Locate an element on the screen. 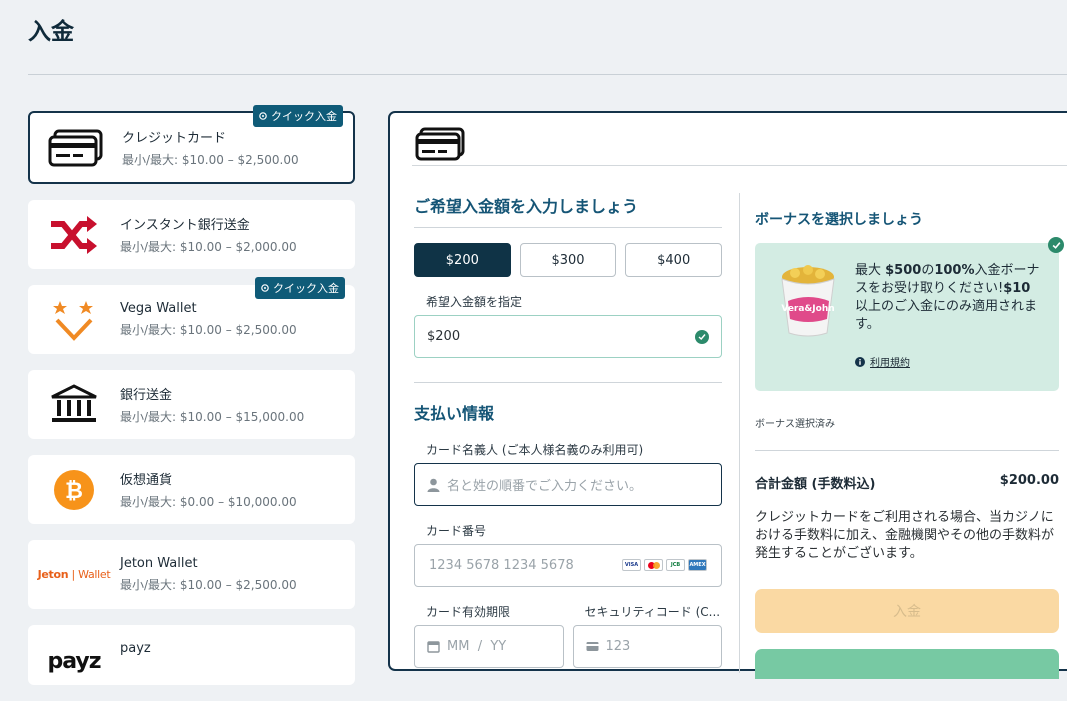 This screenshot has width=1067, height=701. secondary-button is located at coordinates (907, 664).